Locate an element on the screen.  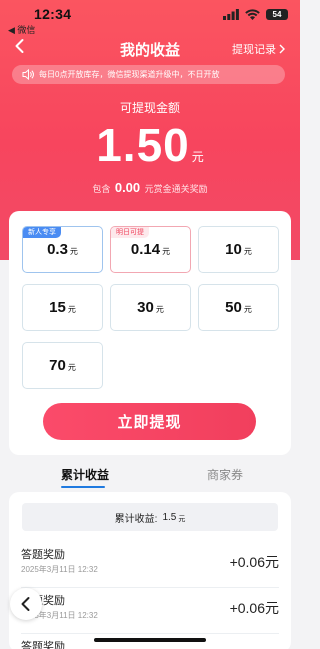
record-date: 2025年3月11日 12:32 is located at coordinates (59, 569).